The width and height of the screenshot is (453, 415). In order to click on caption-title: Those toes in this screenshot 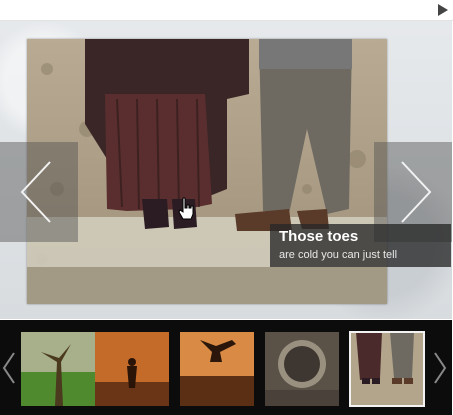, I will do `click(319, 236)`.